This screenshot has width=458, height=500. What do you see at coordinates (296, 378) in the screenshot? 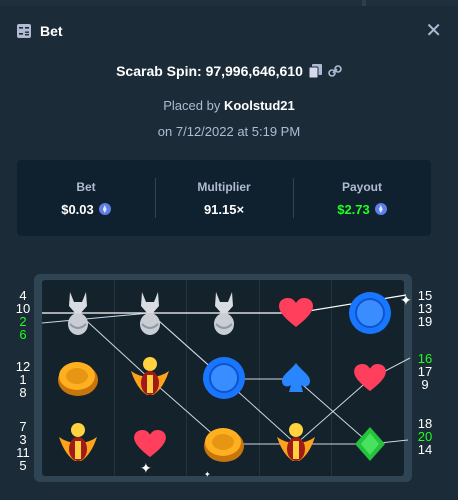
I see `spade-icon` at bounding box center [296, 378].